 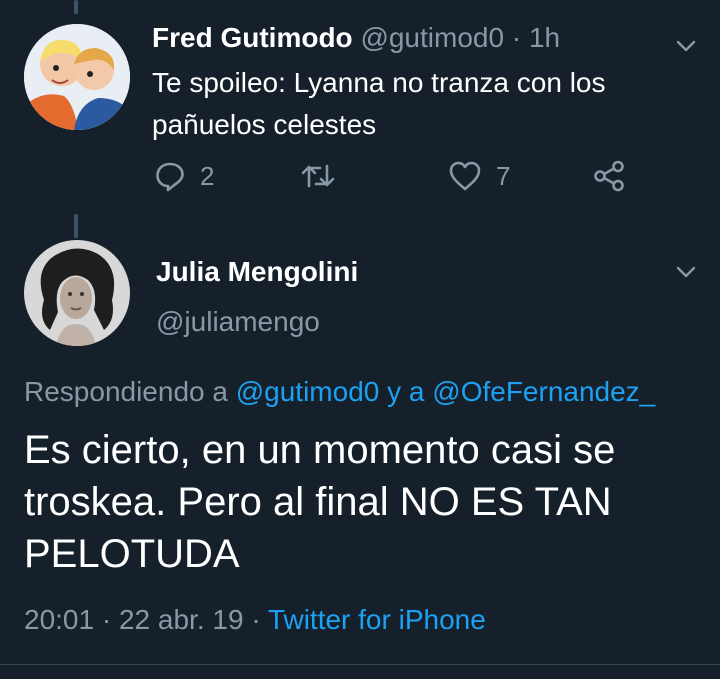 I want to click on tweet2-meta: 20:01 · 22 abr. 19 · Twitter for iPhone, so click(x=255, y=620).